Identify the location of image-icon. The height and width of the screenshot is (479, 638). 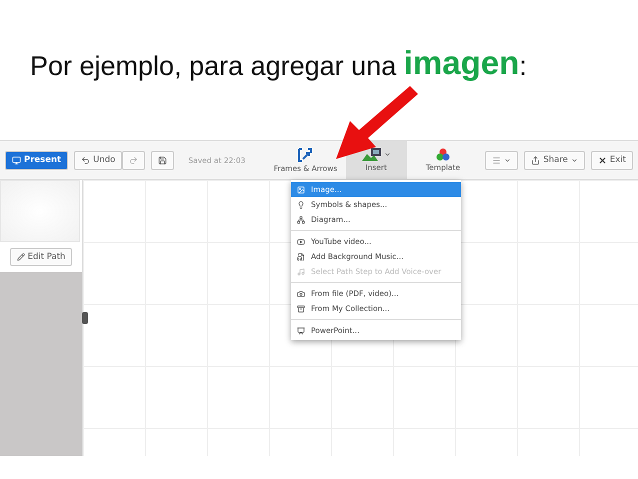
(301, 190).